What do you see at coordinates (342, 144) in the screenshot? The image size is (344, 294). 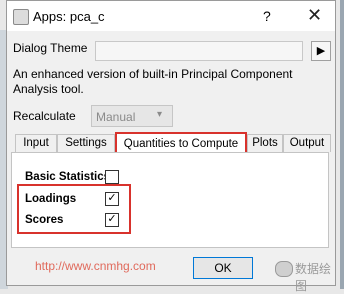 I see `background-window-edge` at bounding box center [342, 144].